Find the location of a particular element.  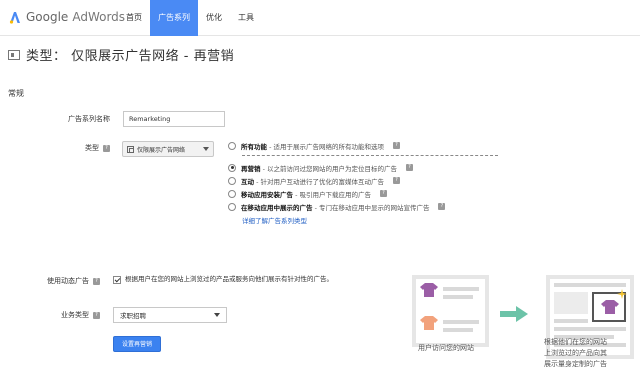

dynamic-ads-label: 使用动态广告? is located at coordinates (50, 281).